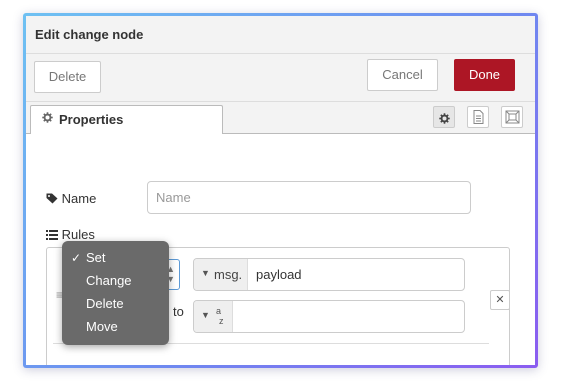 Image resolution: width=562 pixels, height=384 pixels. Describe the element at coordinates (79, 198) in the screenshot. I see `name-label-text: Name` at that location.